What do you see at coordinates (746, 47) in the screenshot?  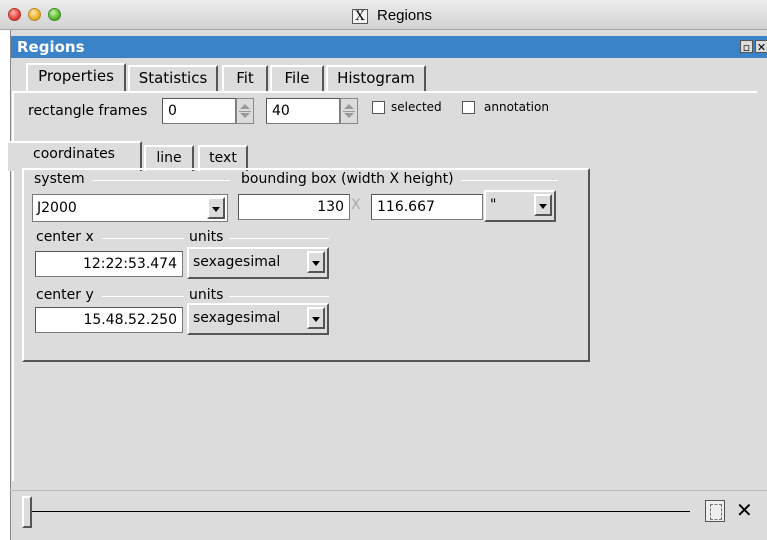 I see `restore-icon: ▫` at bounding box center [746, 47].